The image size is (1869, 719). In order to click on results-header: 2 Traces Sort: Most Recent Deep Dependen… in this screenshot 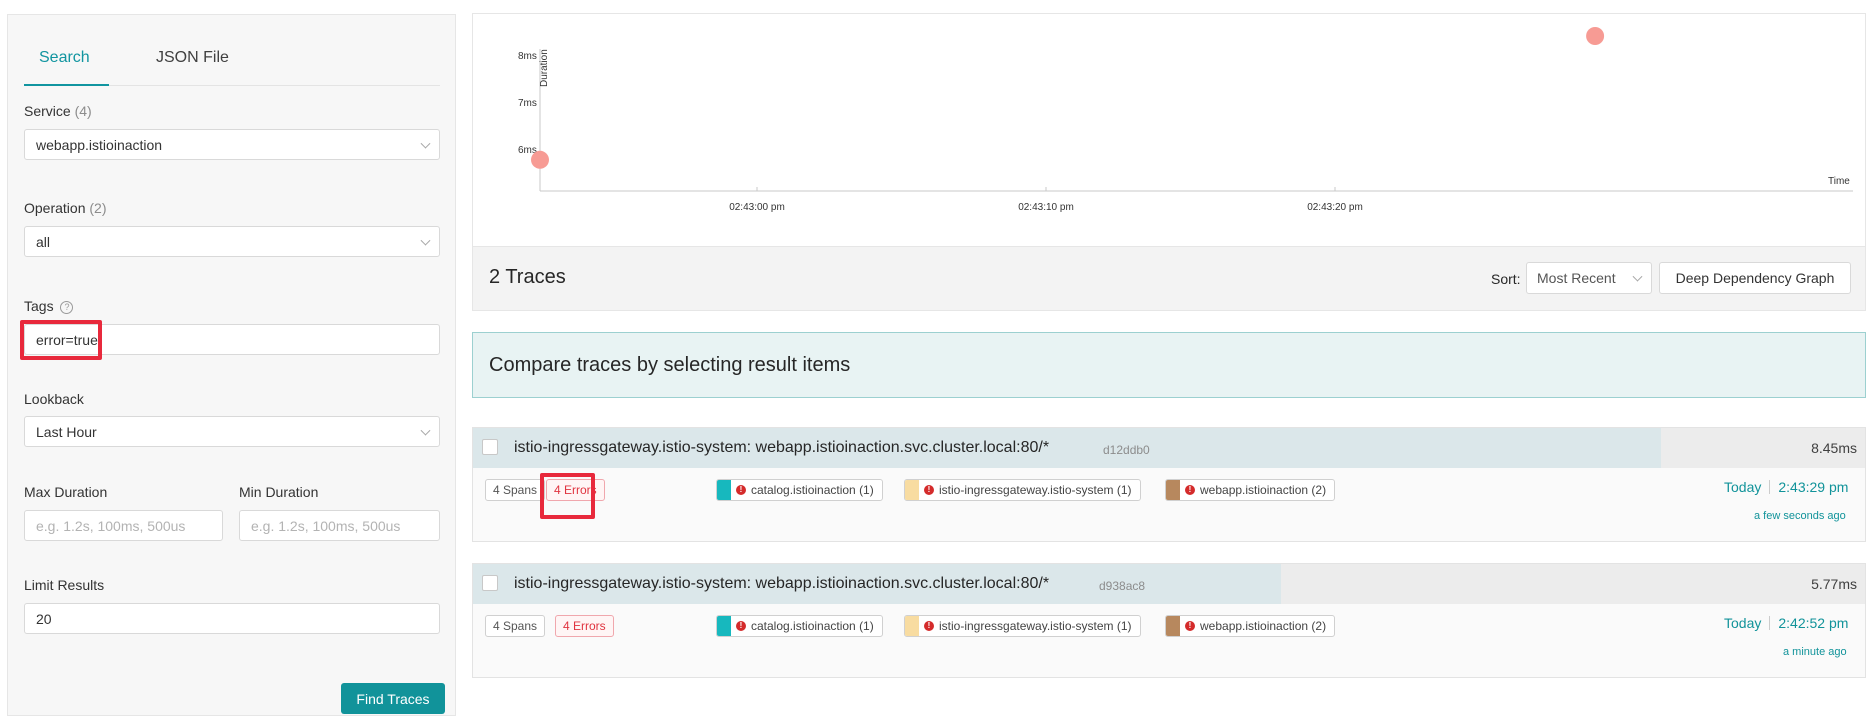, I will do `click(1169, 279)`.